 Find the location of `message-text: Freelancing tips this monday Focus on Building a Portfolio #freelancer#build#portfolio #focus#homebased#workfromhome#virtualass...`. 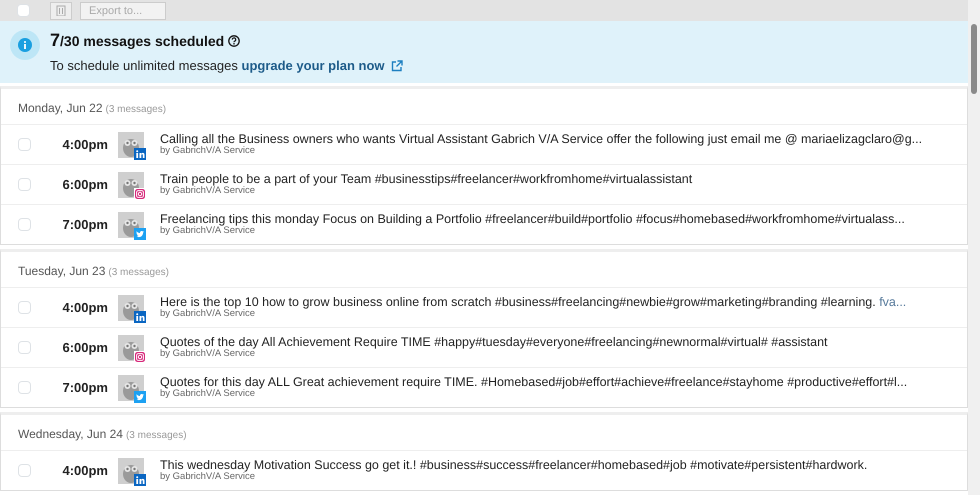

message-text: Freelancing tips this monday Focus on Building a Portfolio #freelancer#build#portfolio #focus#homebased#workfromhome#virtualass... is located at coordinates (532, 219).